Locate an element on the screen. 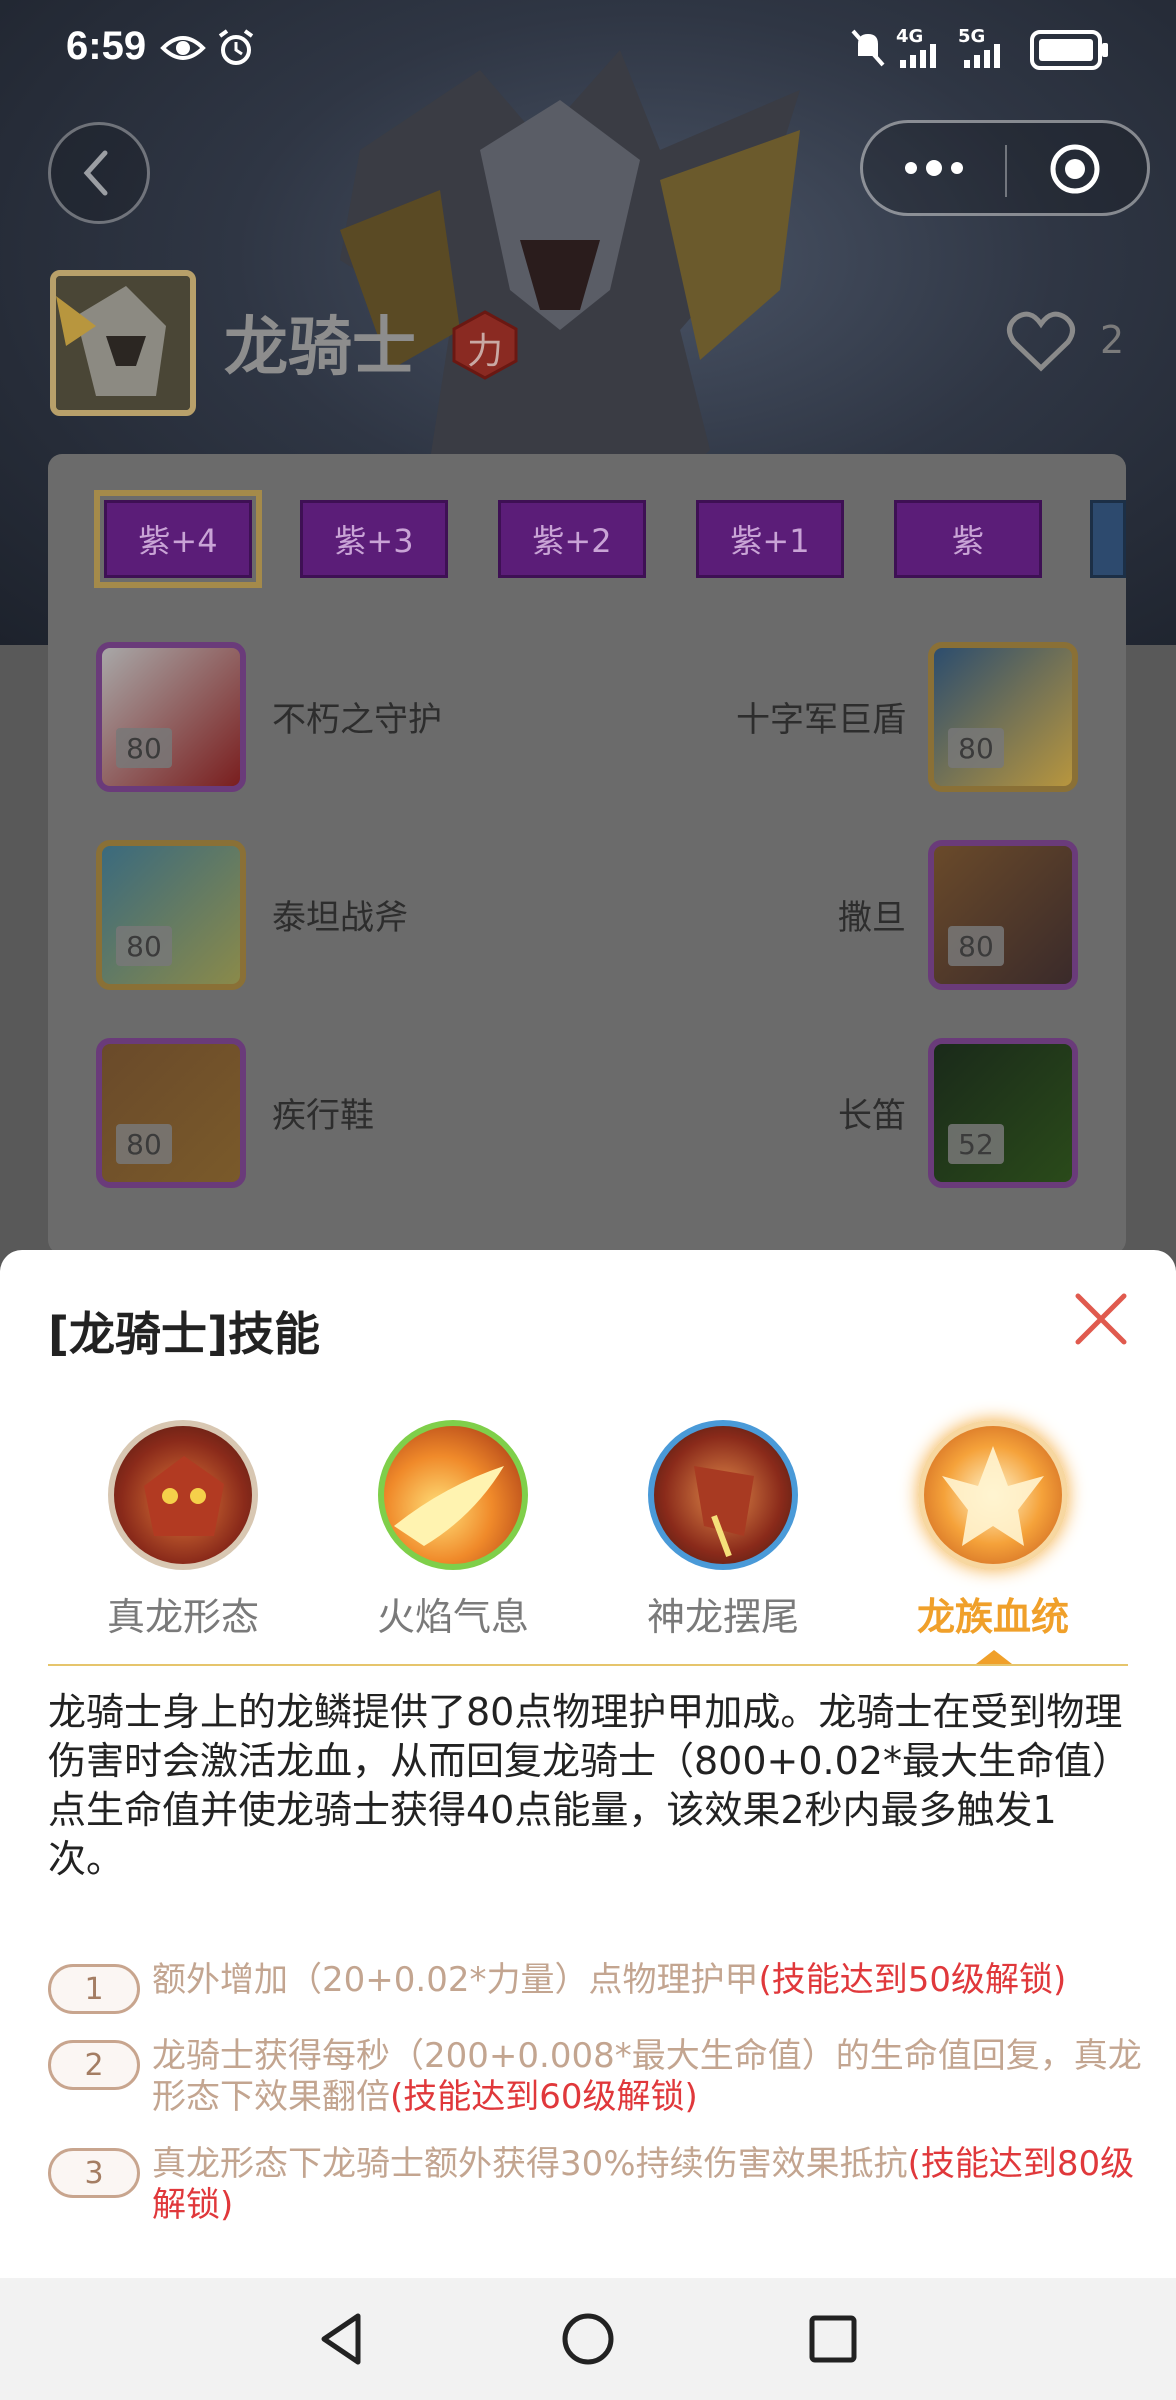 This screenshot has height=2400, width=1176. close-icon is located at coordinates (1101, 1319).